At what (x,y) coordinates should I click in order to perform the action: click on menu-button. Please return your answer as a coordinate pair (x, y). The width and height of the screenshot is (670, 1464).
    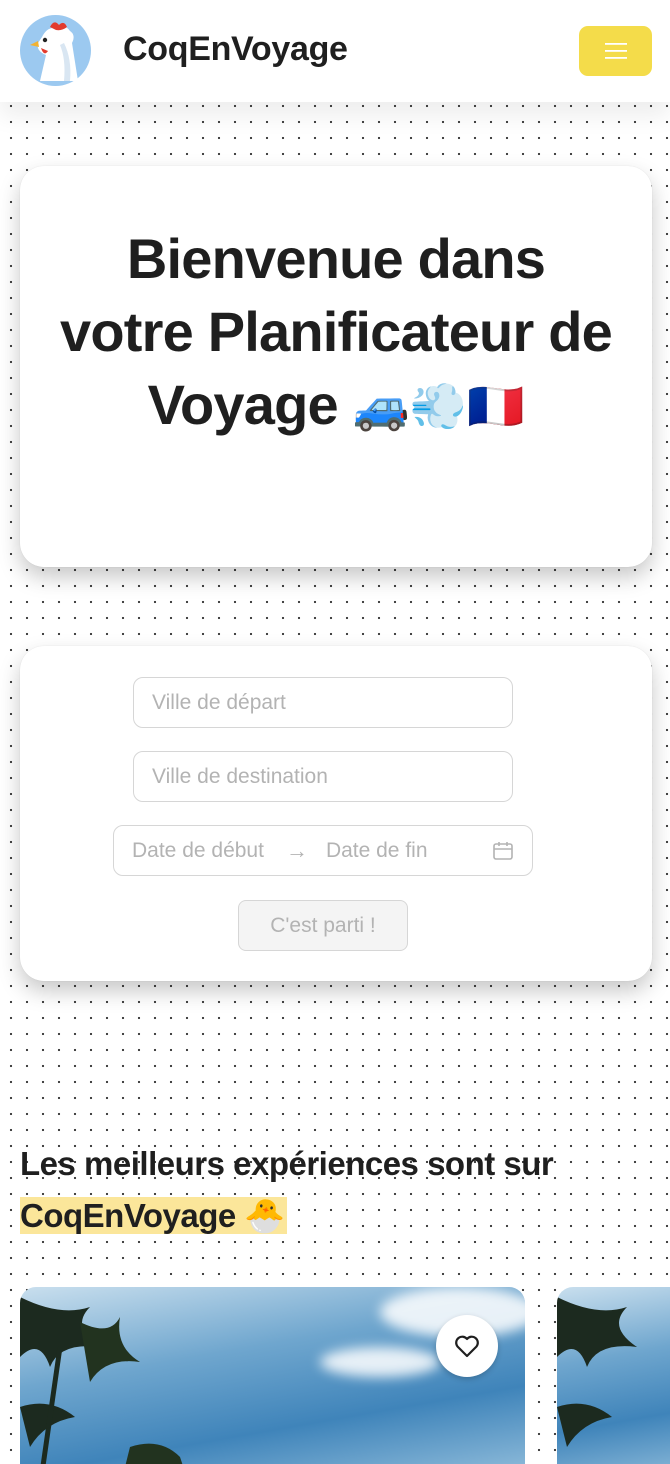
    Looking at the image, I should click on (615, 51).